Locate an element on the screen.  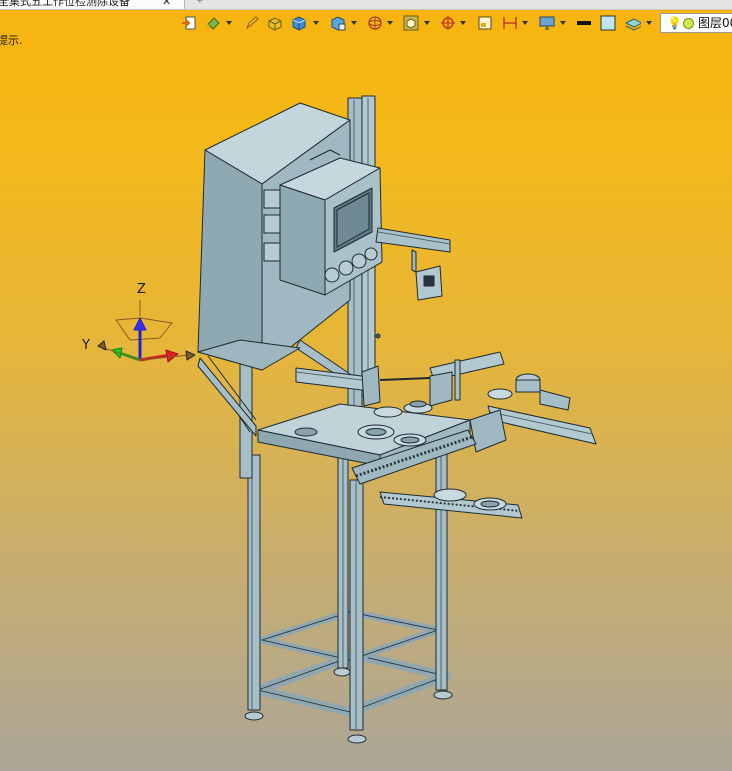
dimension-icon is located at coordinates (510, 23).